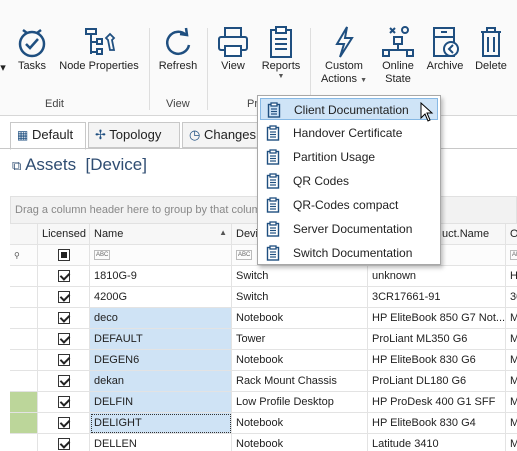  I want to click on view-button: View, so click(233, 58).